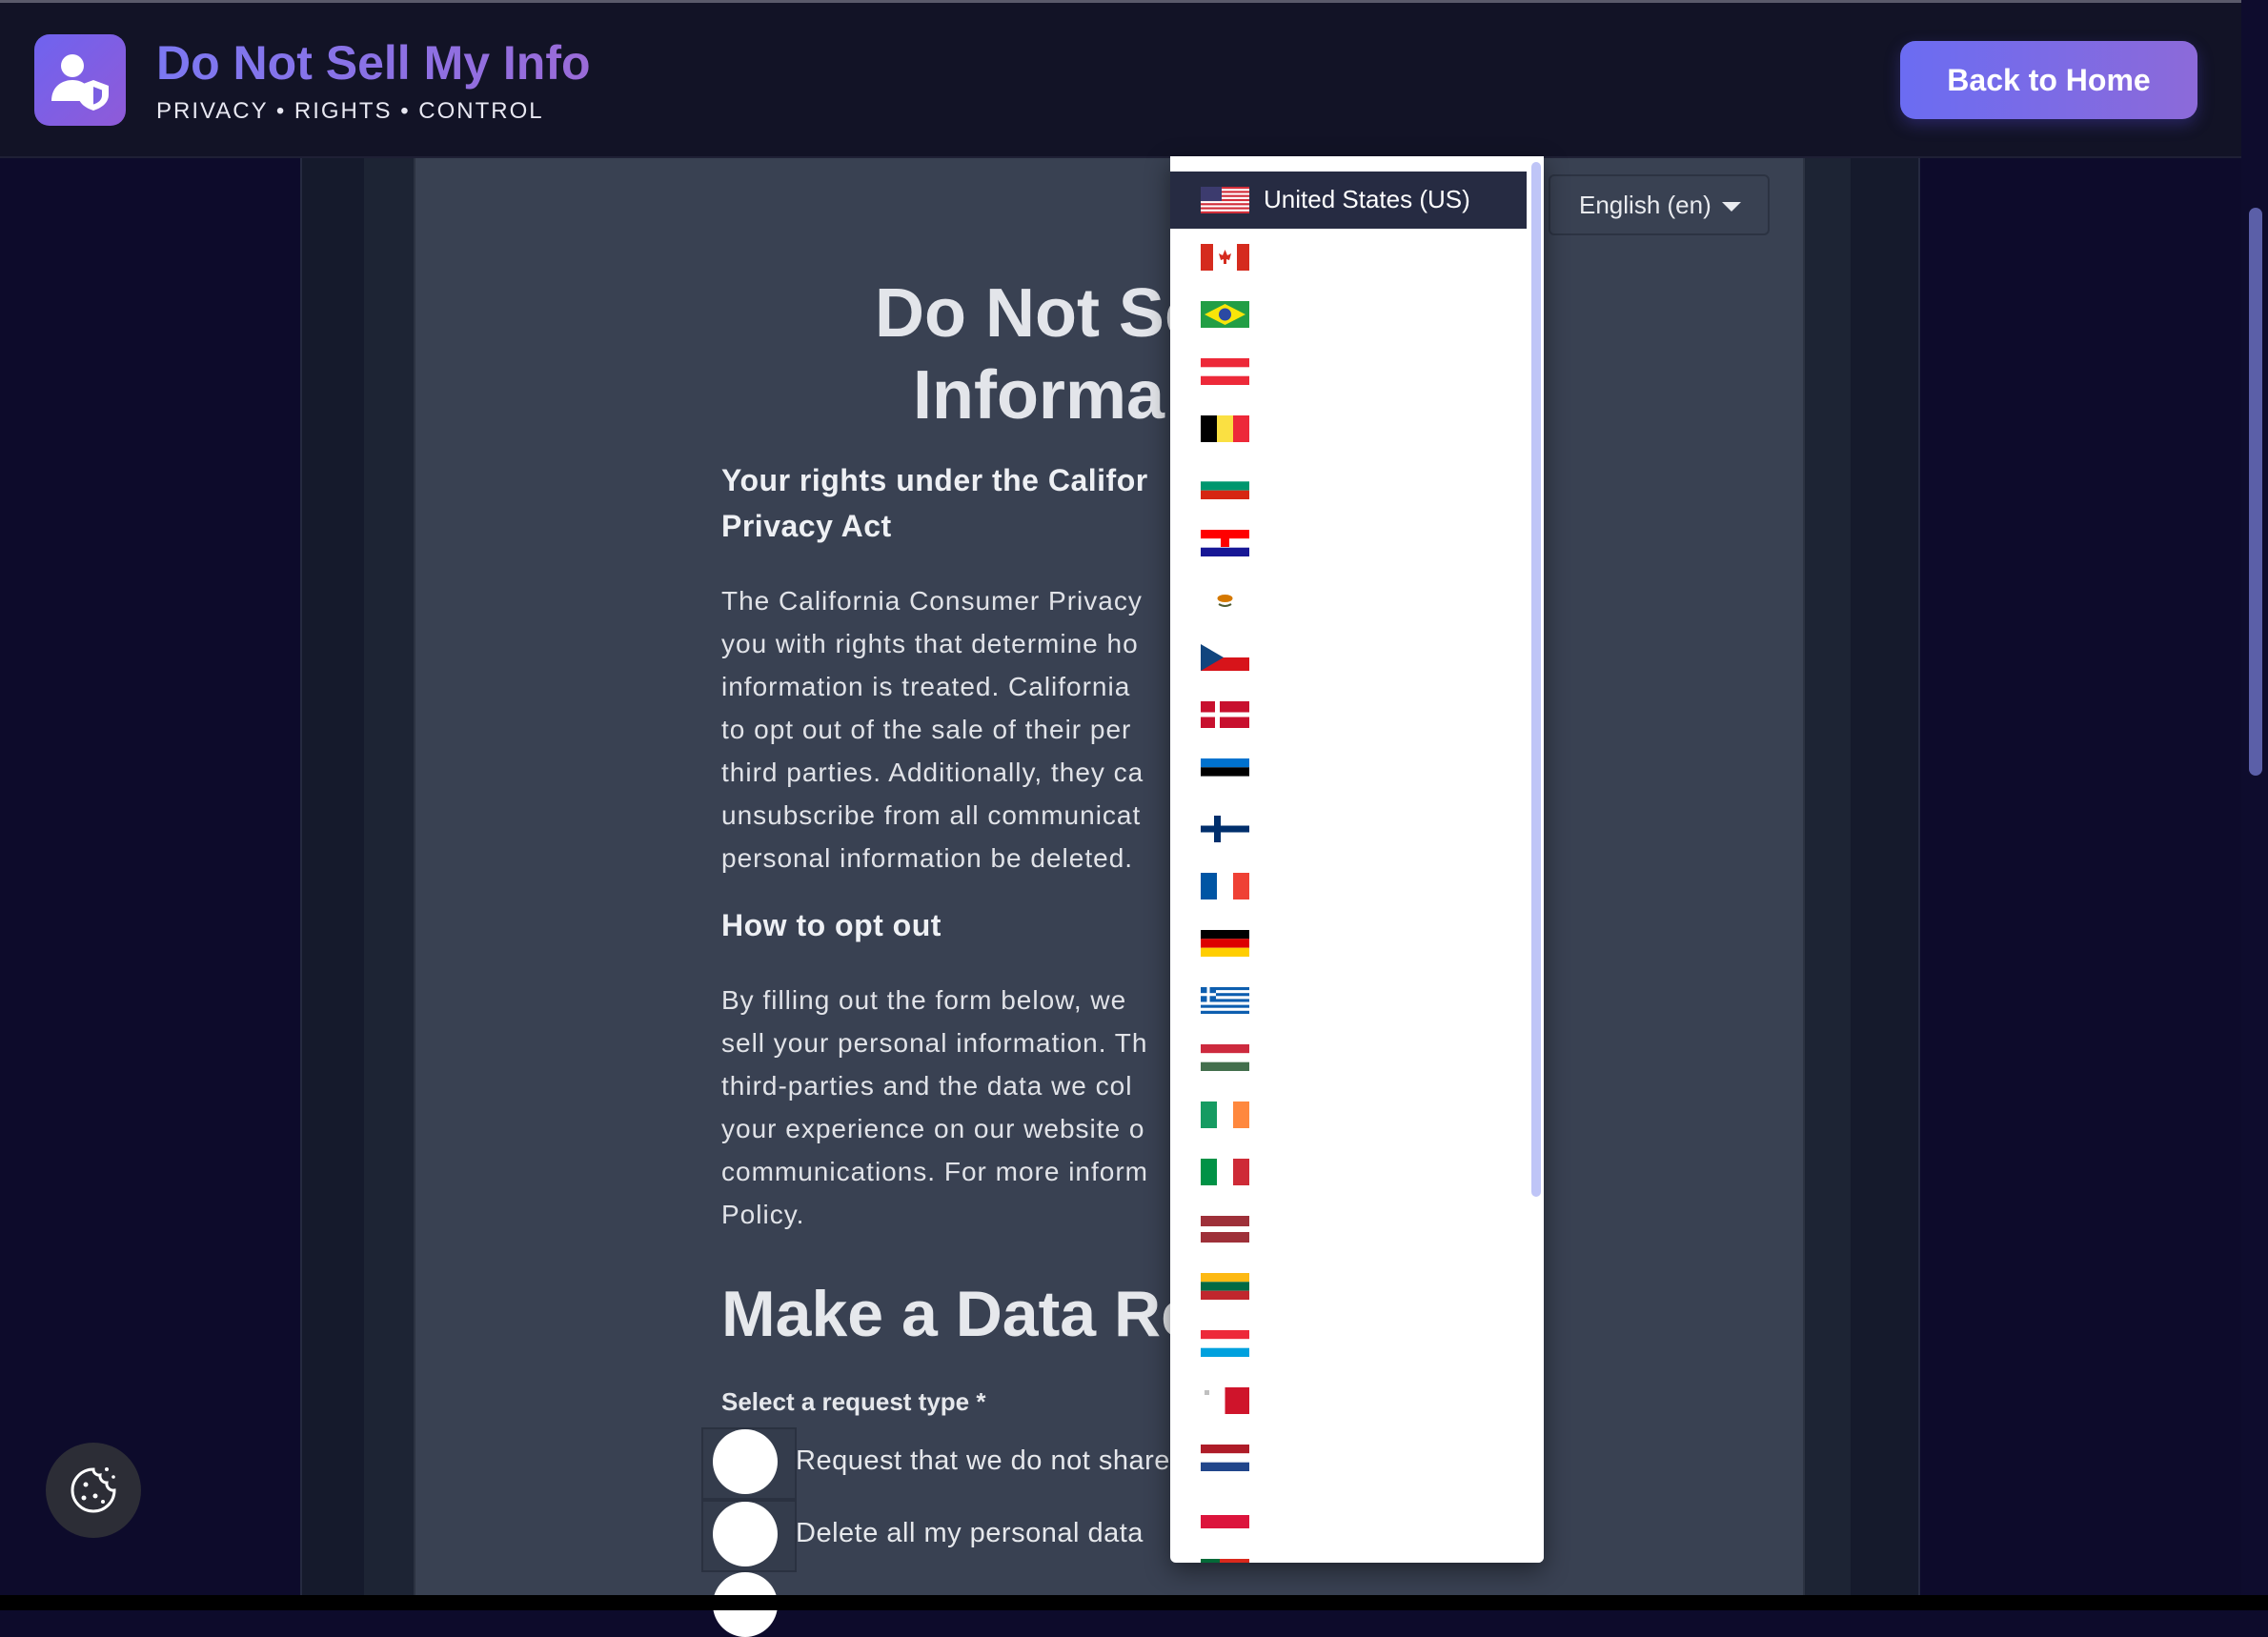 The width and height of the screenshot is (2268, 1637). What do you see at coordinates (1225, 1458) in the screenshot?
I see `nl-flag-icon` at bounding box center [1225, 1458].